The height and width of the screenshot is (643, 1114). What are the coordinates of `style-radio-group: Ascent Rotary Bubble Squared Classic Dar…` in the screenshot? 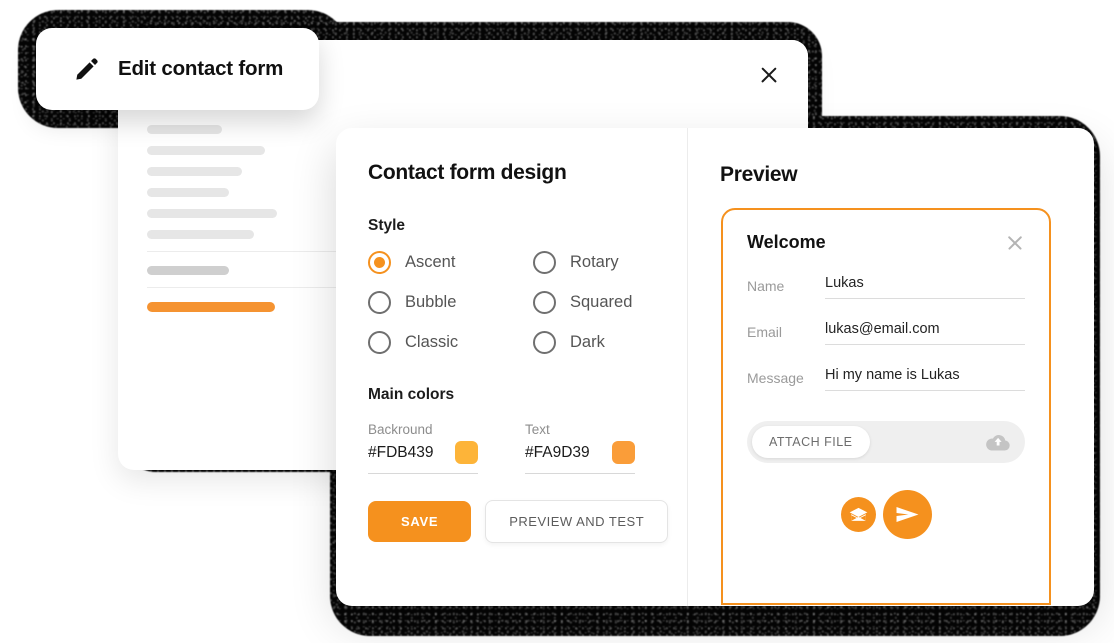 It's located at (527, 302).